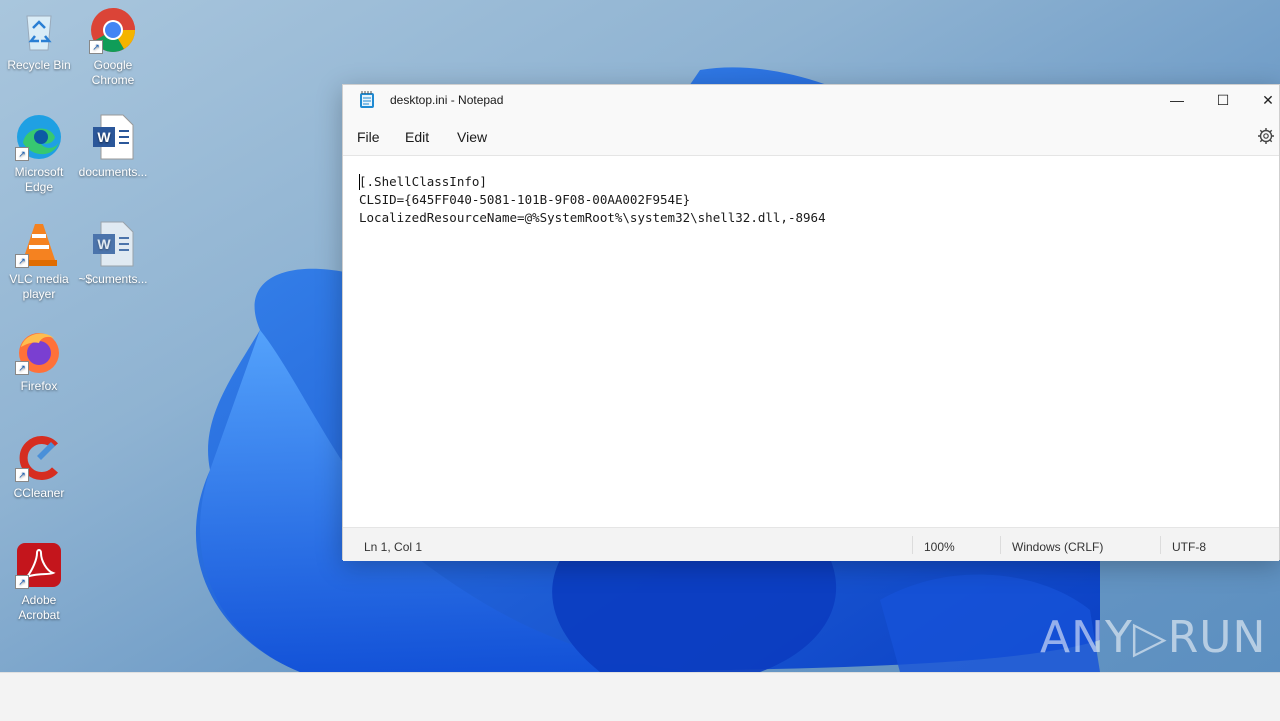  What do you see at coordinates (640, 696) in the screenshot?
I see `taskbar` at bounding box center [640, 696].